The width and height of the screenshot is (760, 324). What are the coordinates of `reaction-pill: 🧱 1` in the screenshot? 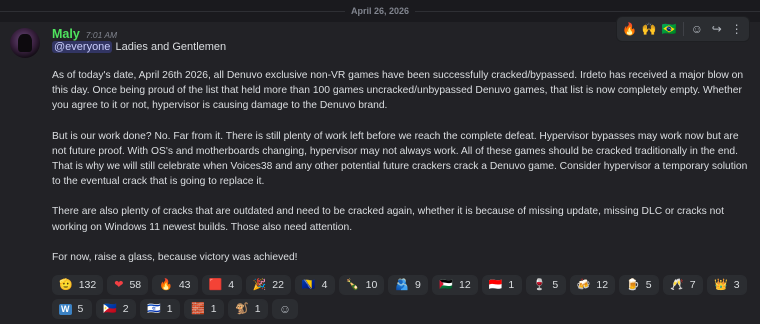 It's located at (204, 309).